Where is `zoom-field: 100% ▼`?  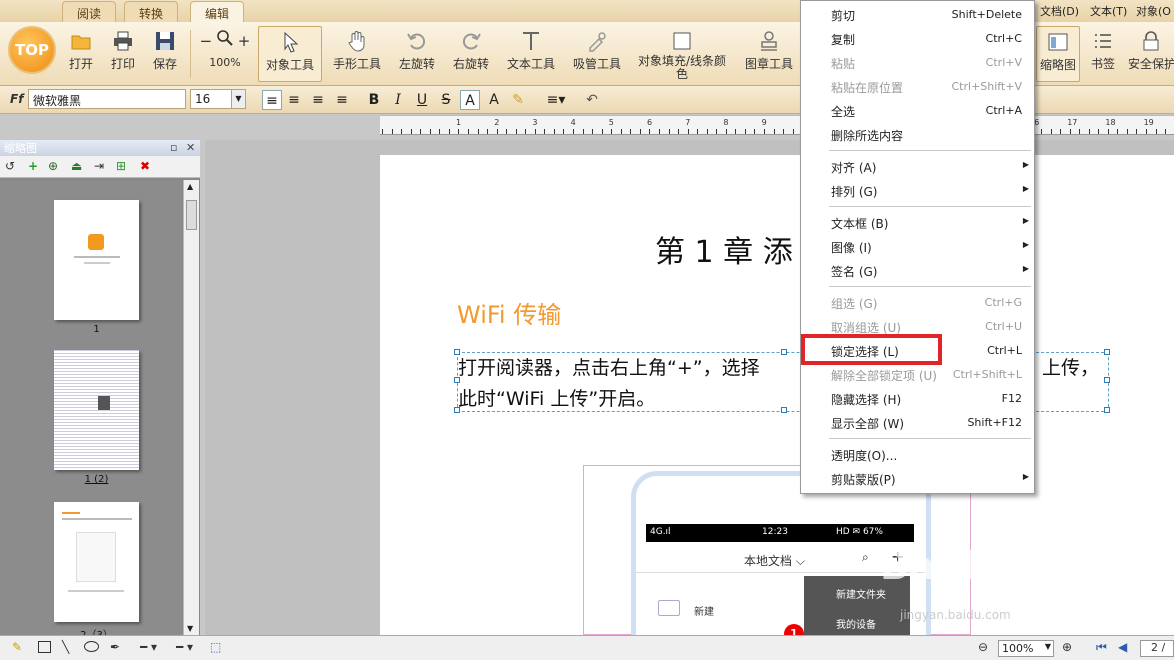 zoom-field: 100% ▼ is located at coordinates (1026, 648).